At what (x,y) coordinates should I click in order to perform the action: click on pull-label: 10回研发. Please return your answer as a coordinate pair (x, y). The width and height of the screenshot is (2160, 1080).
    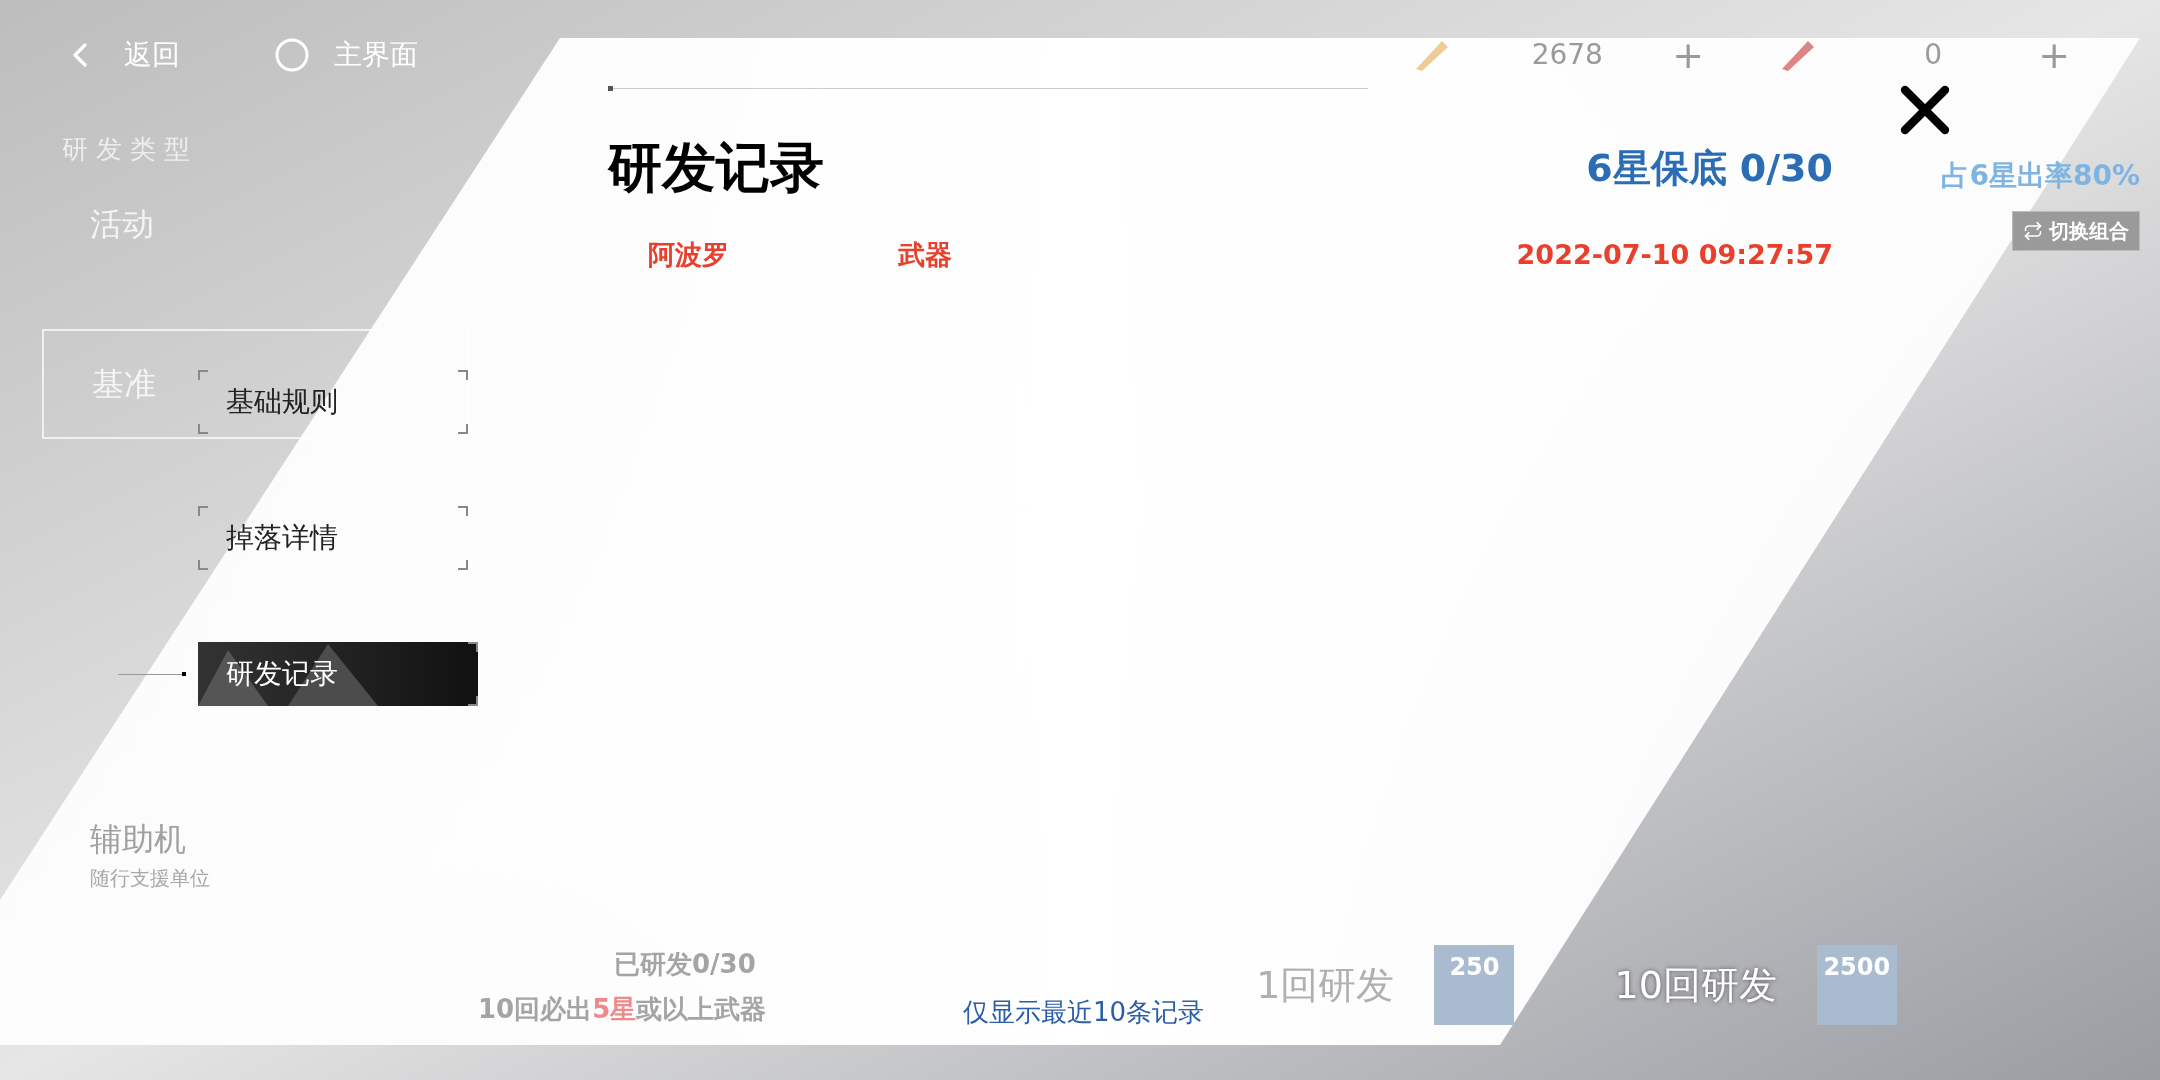
    Looking at the image, I should click on (1695, 985).